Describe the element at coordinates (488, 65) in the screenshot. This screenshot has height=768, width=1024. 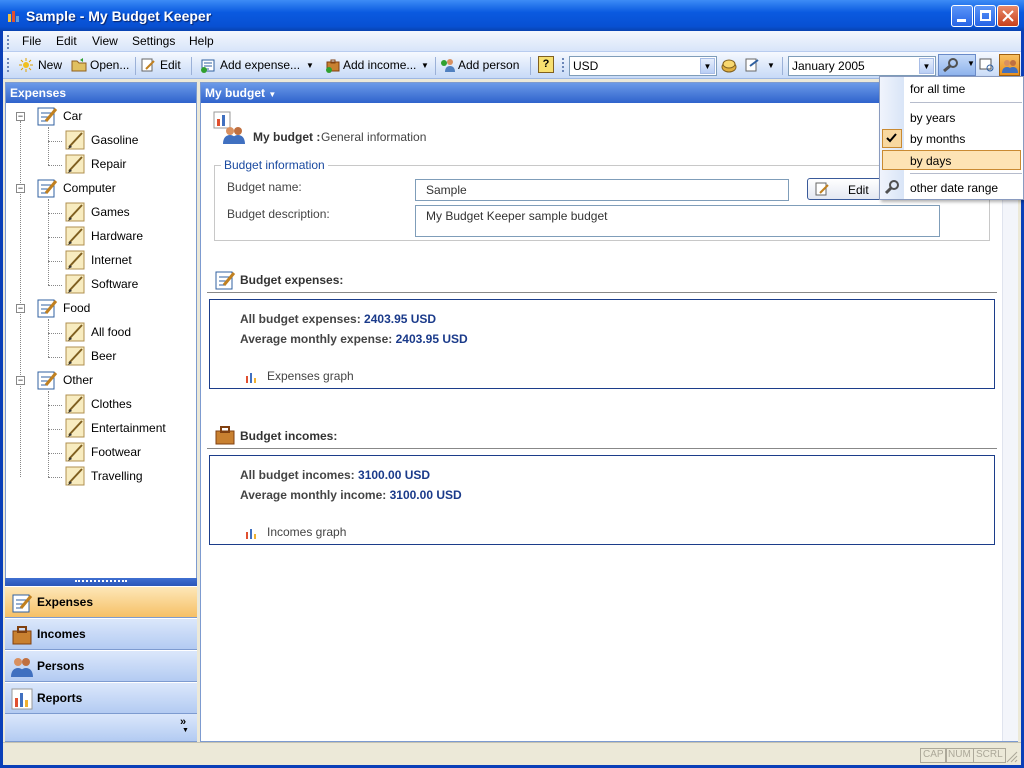
I see `add-person-button: Add person` at that location.